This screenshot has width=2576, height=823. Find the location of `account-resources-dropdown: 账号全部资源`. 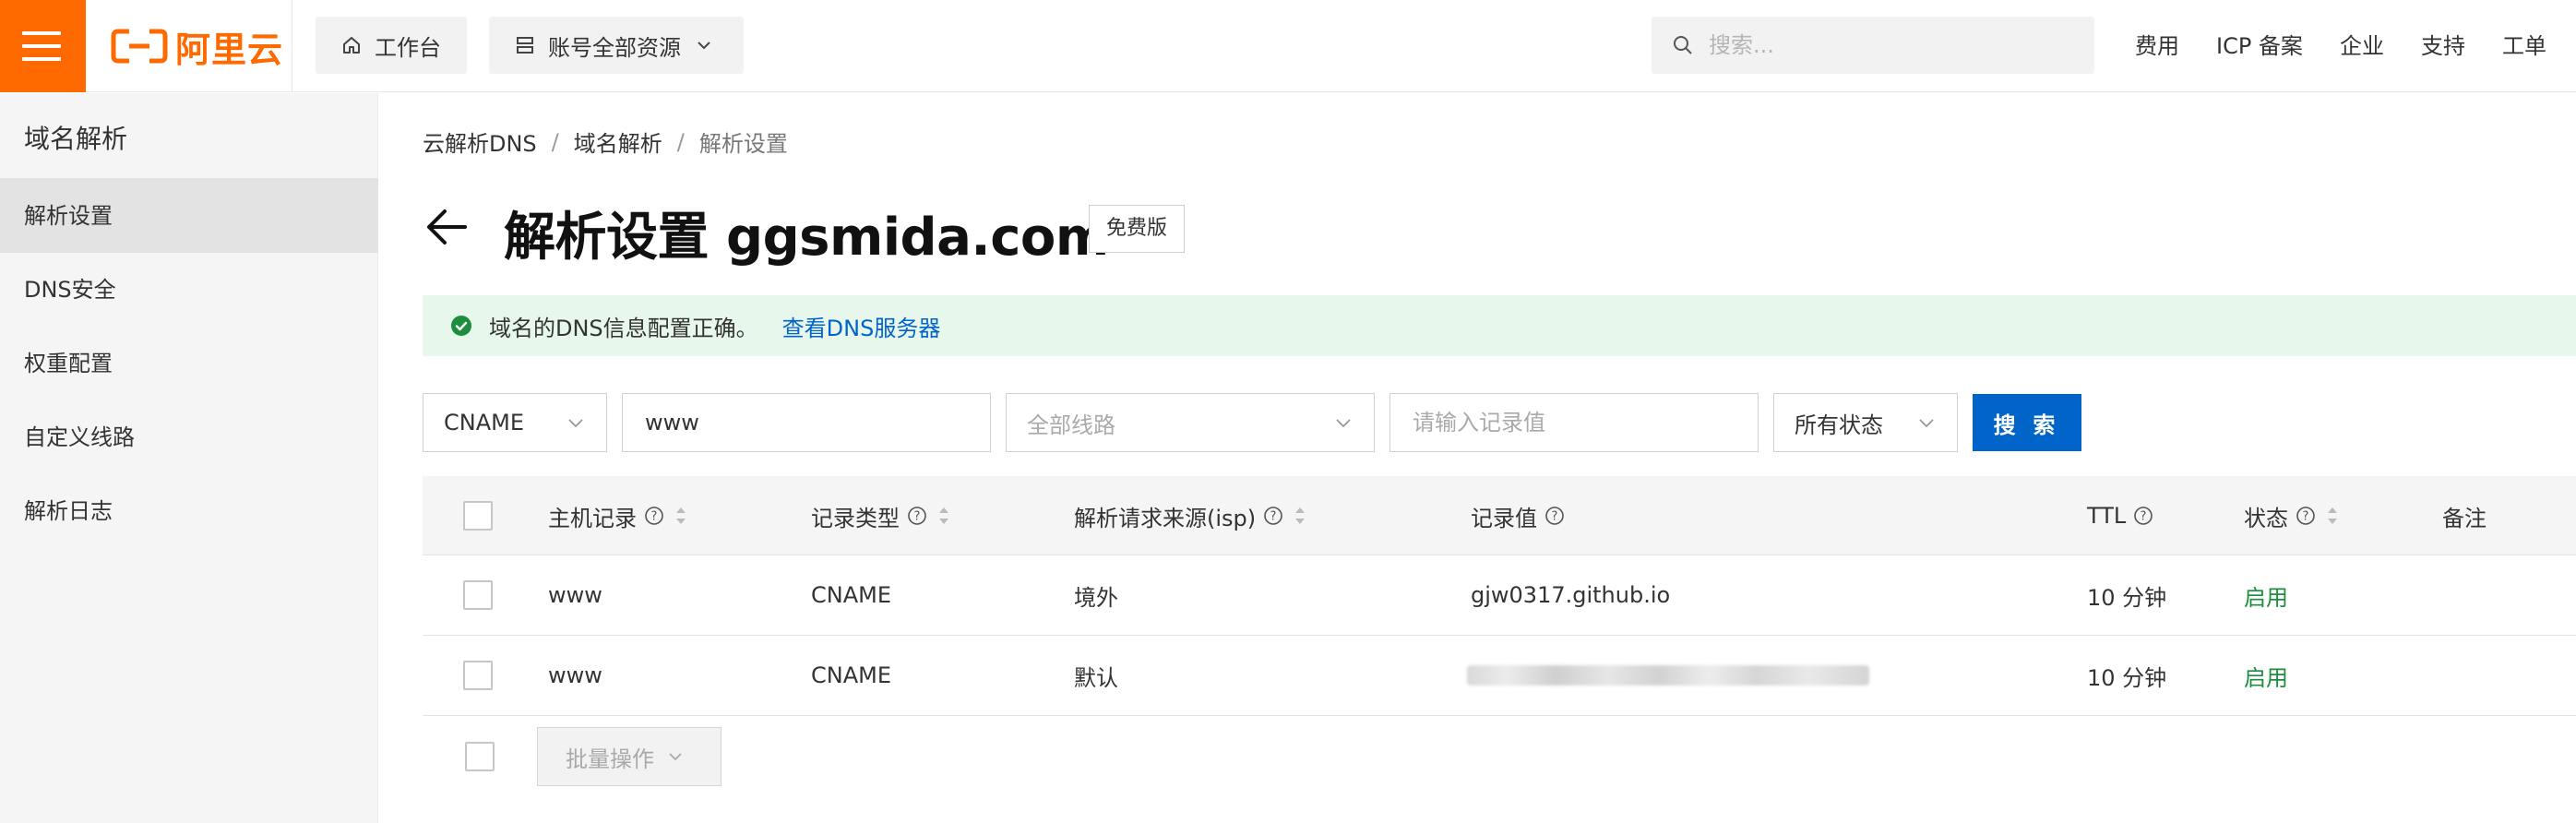

account-resources-dropdown: 账号全部资源 is located at coordinates (616, 46).